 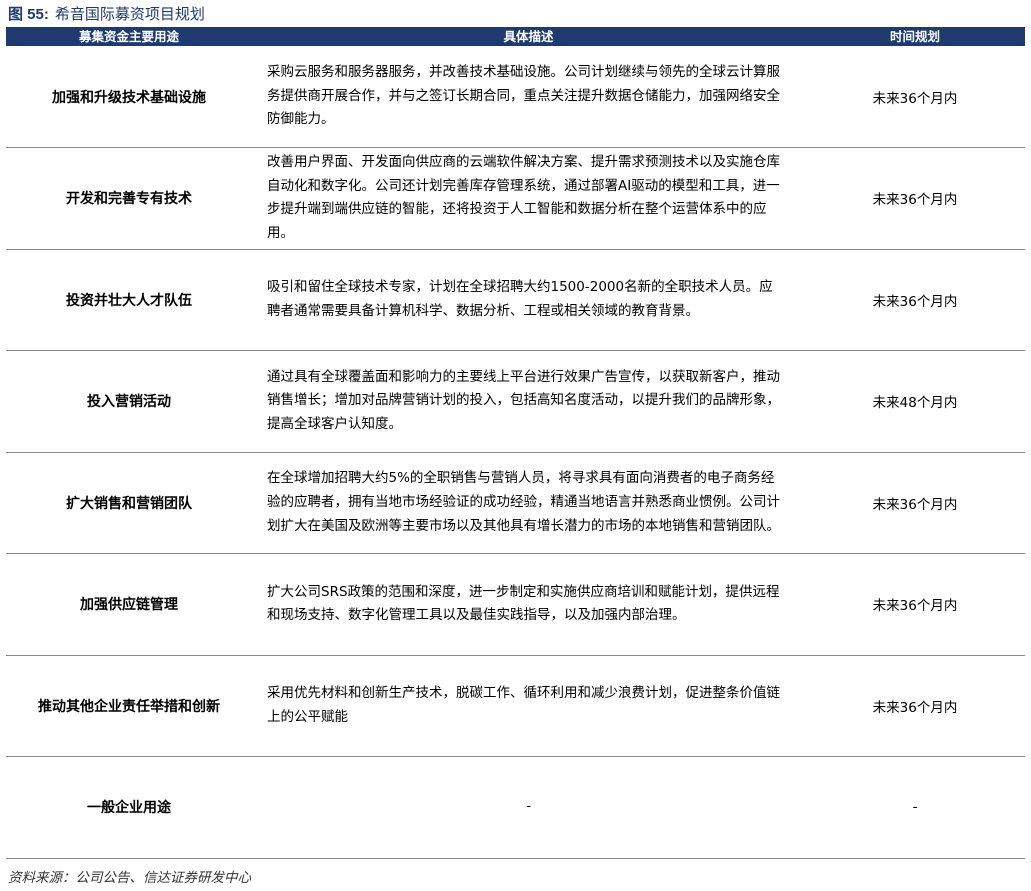 I want to click on header-row: 募集资金主要用途 具体描述 时间规划, so click(x=515, y=36).